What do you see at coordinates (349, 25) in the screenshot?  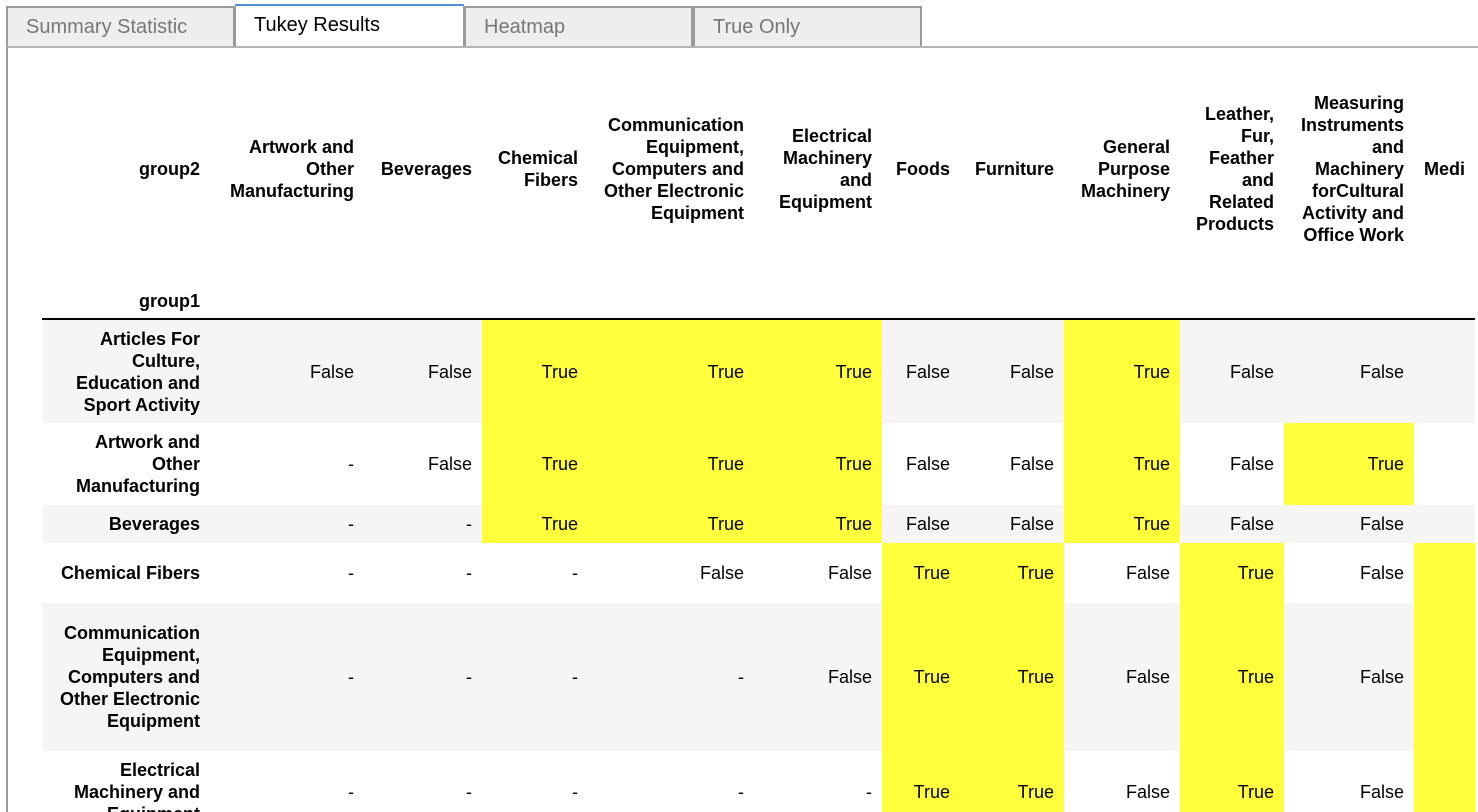 I see `tab-tukey-results: Tukey Results` at bounding box center [349, 25].